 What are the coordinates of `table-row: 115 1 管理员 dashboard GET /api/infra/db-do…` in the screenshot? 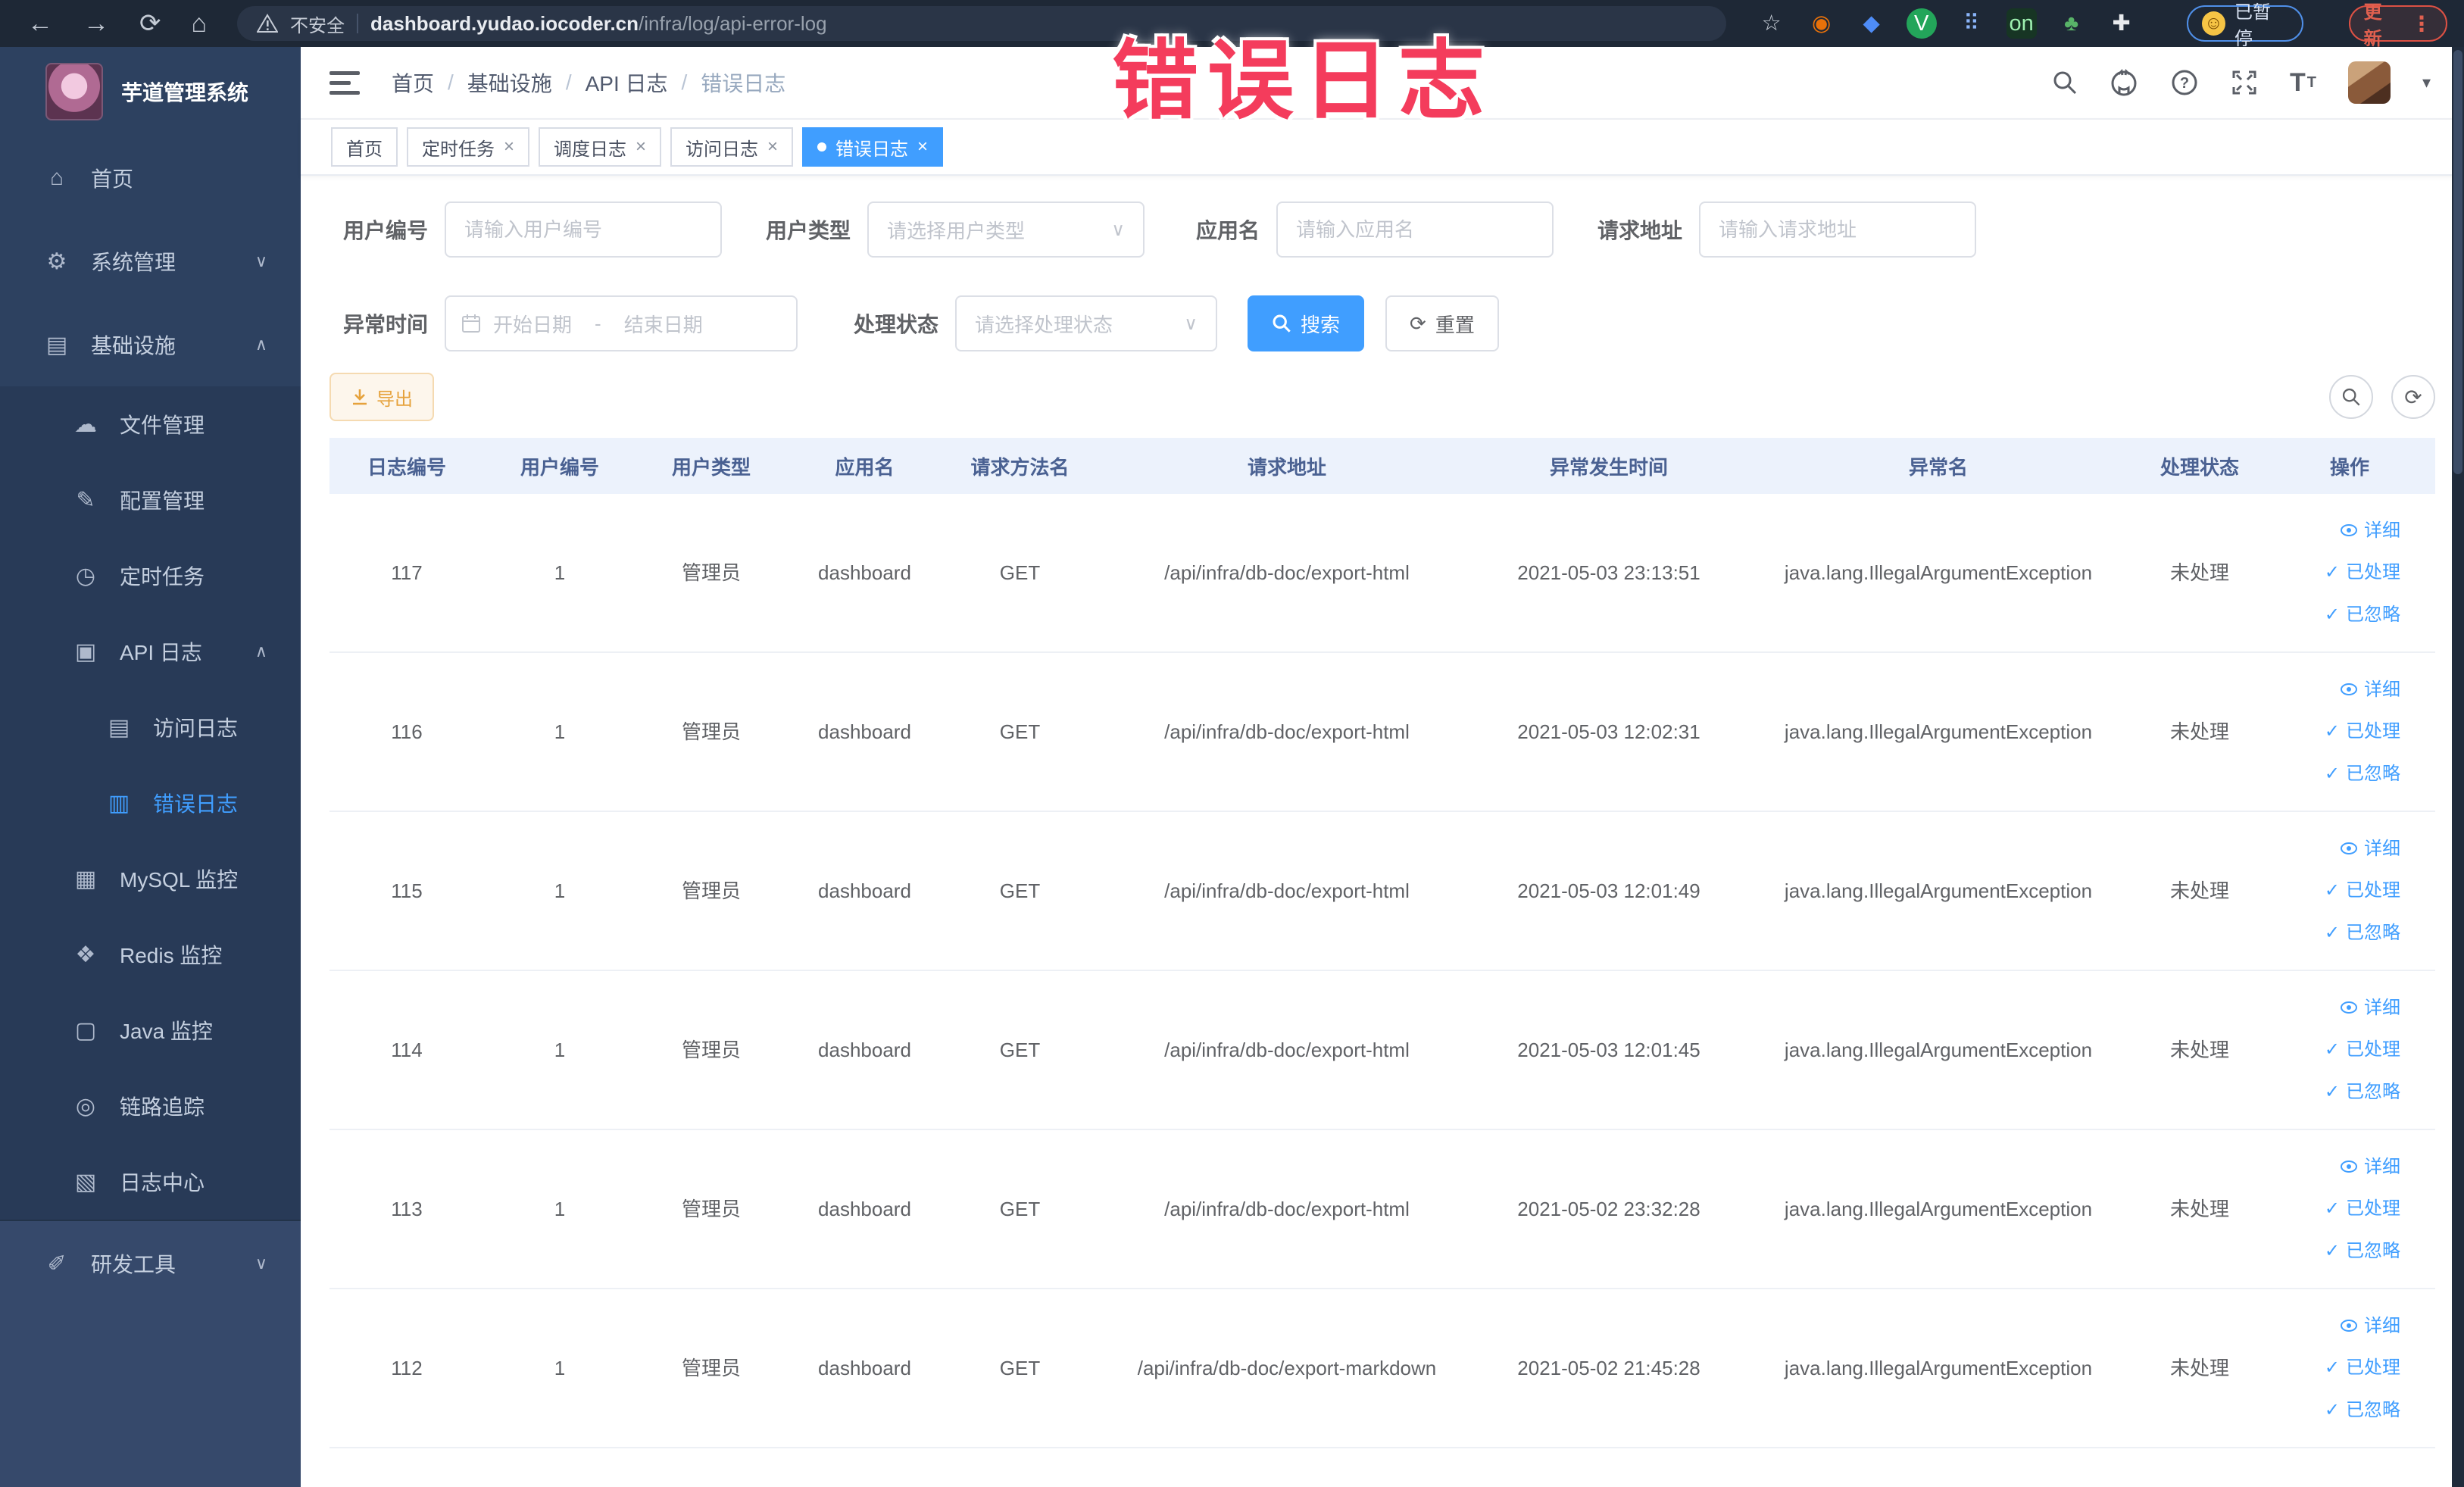 It's located at (1382, 891).